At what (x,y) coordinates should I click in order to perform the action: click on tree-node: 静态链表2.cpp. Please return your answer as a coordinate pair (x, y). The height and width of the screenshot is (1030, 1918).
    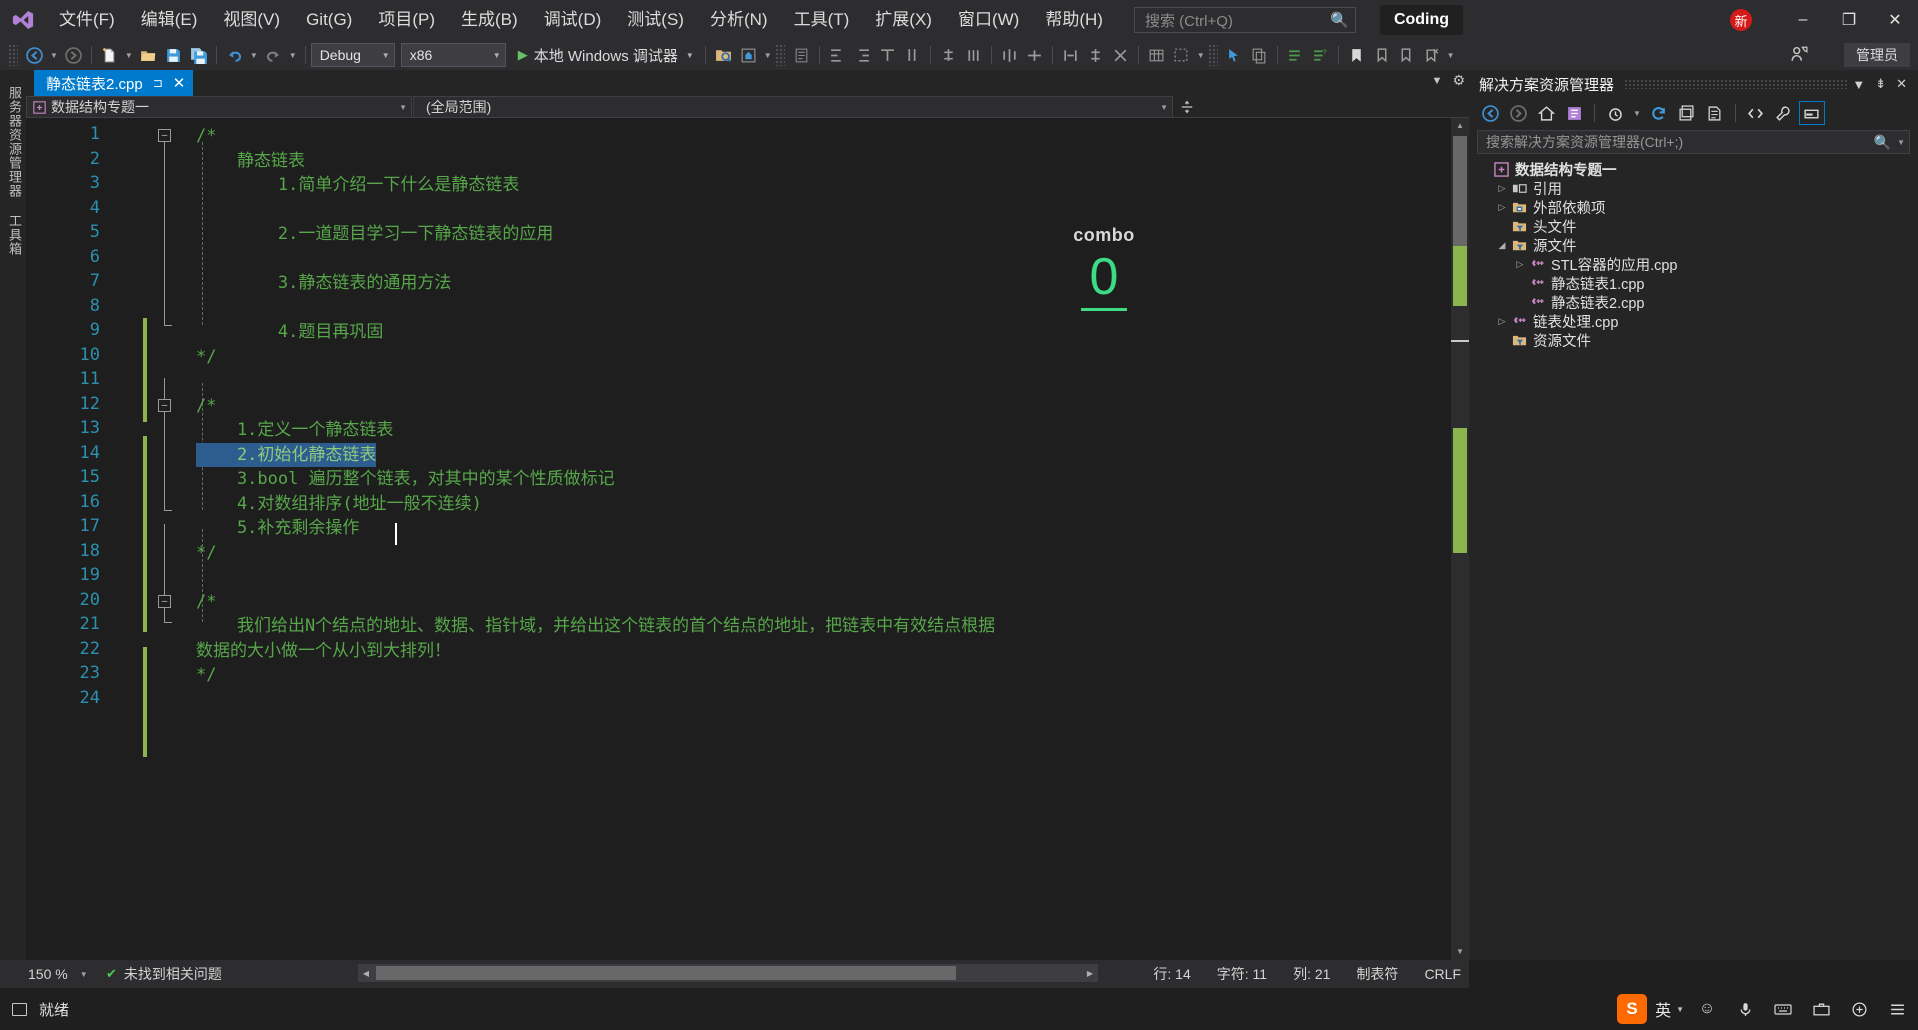
    Looking at the image, I should click on (1693, 302).